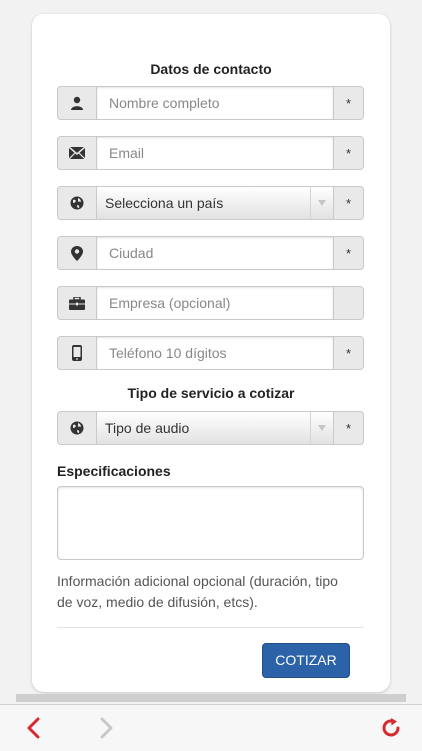 This screenshot has width=422, height=751. I want to click on user-icon, so click(77, 103).